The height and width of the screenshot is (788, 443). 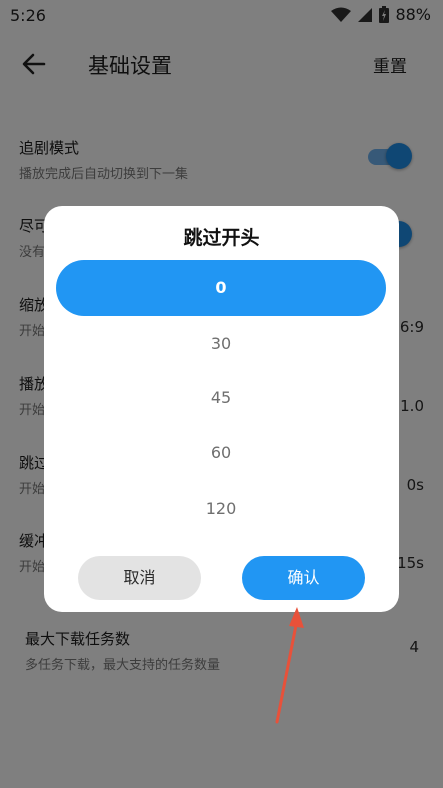 What do you see at coordinates (221, 238) in the screenshot?
I see `dialog-title: 跳过开头` at bounding box center [221, 238].